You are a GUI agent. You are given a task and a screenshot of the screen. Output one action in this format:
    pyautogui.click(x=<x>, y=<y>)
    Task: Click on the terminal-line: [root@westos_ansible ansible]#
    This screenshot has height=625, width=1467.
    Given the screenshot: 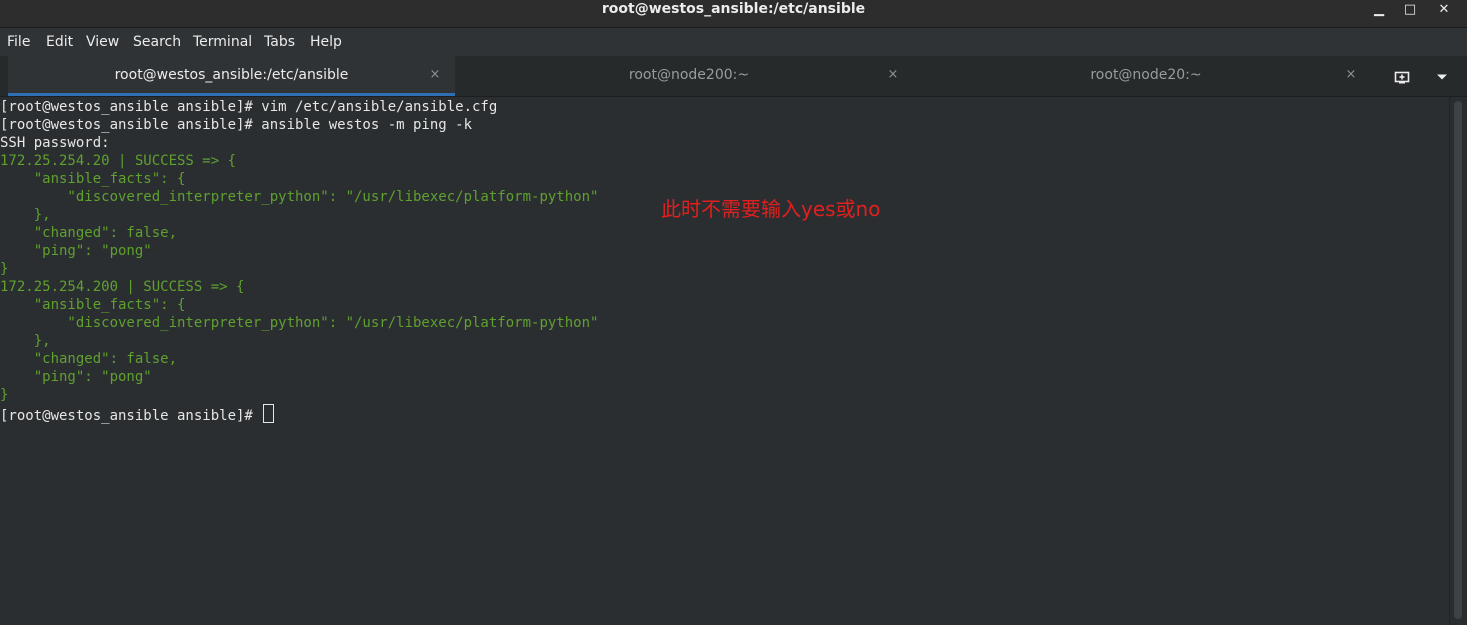 What is the action you would take?
    pyautogui.click(x=137, y=414)
    